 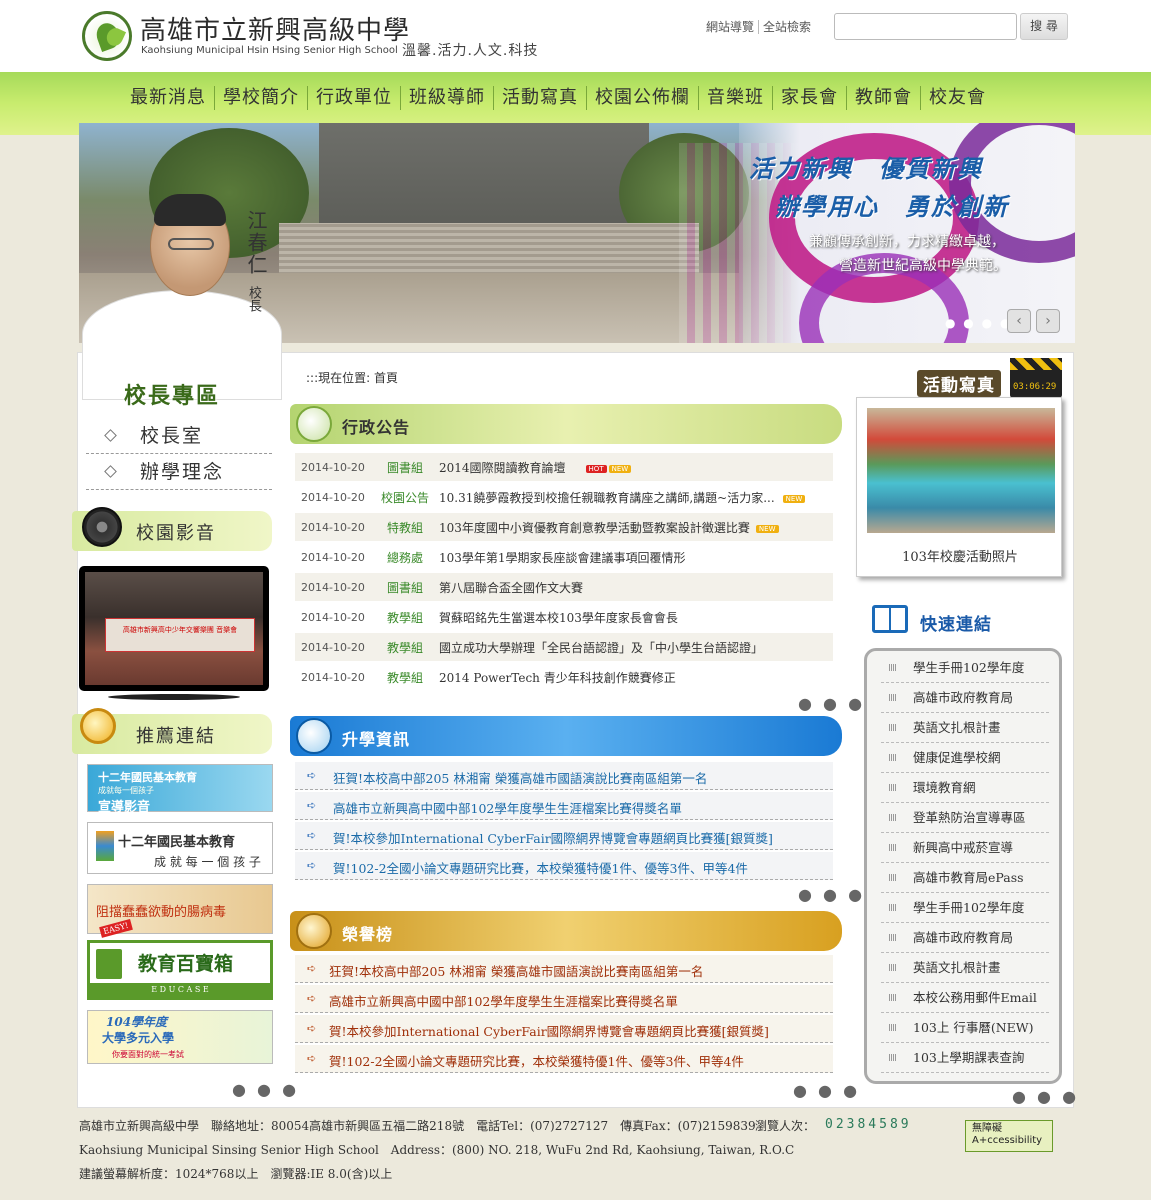 What do you see at coordinates (354, 98) in the screenshot?
I see `nav-item-admin: 行政單位` at bounding box center [354, 98].